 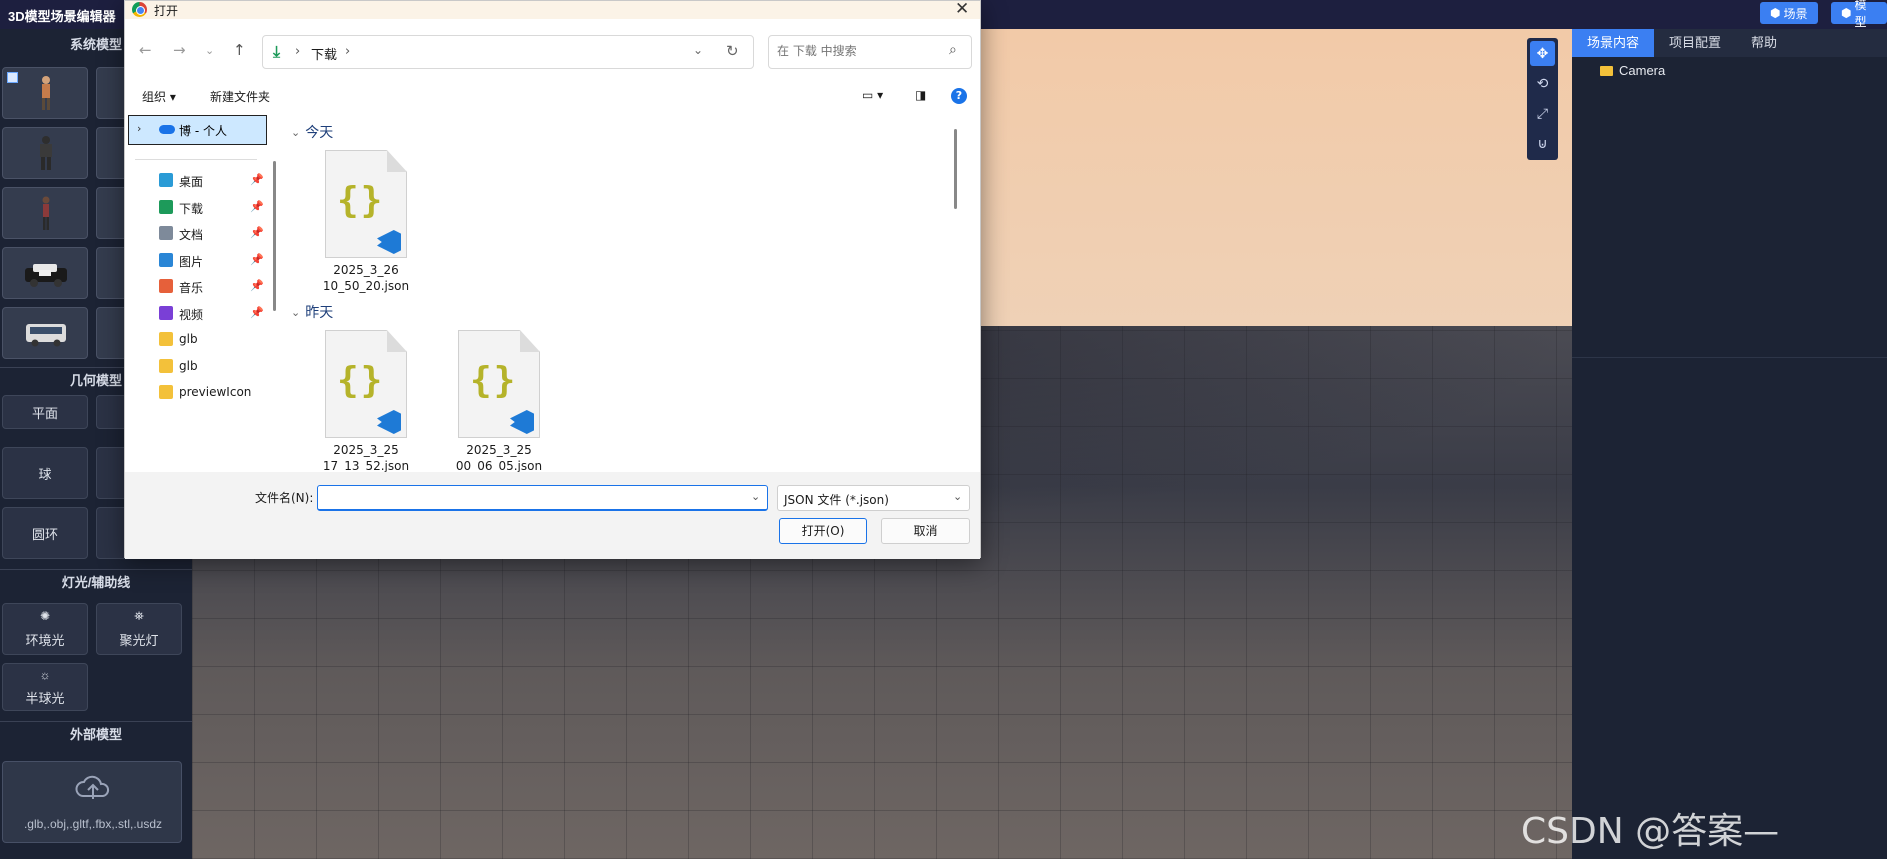 I want to click on nav-item-label: 下载, so click(x=191, y=208).